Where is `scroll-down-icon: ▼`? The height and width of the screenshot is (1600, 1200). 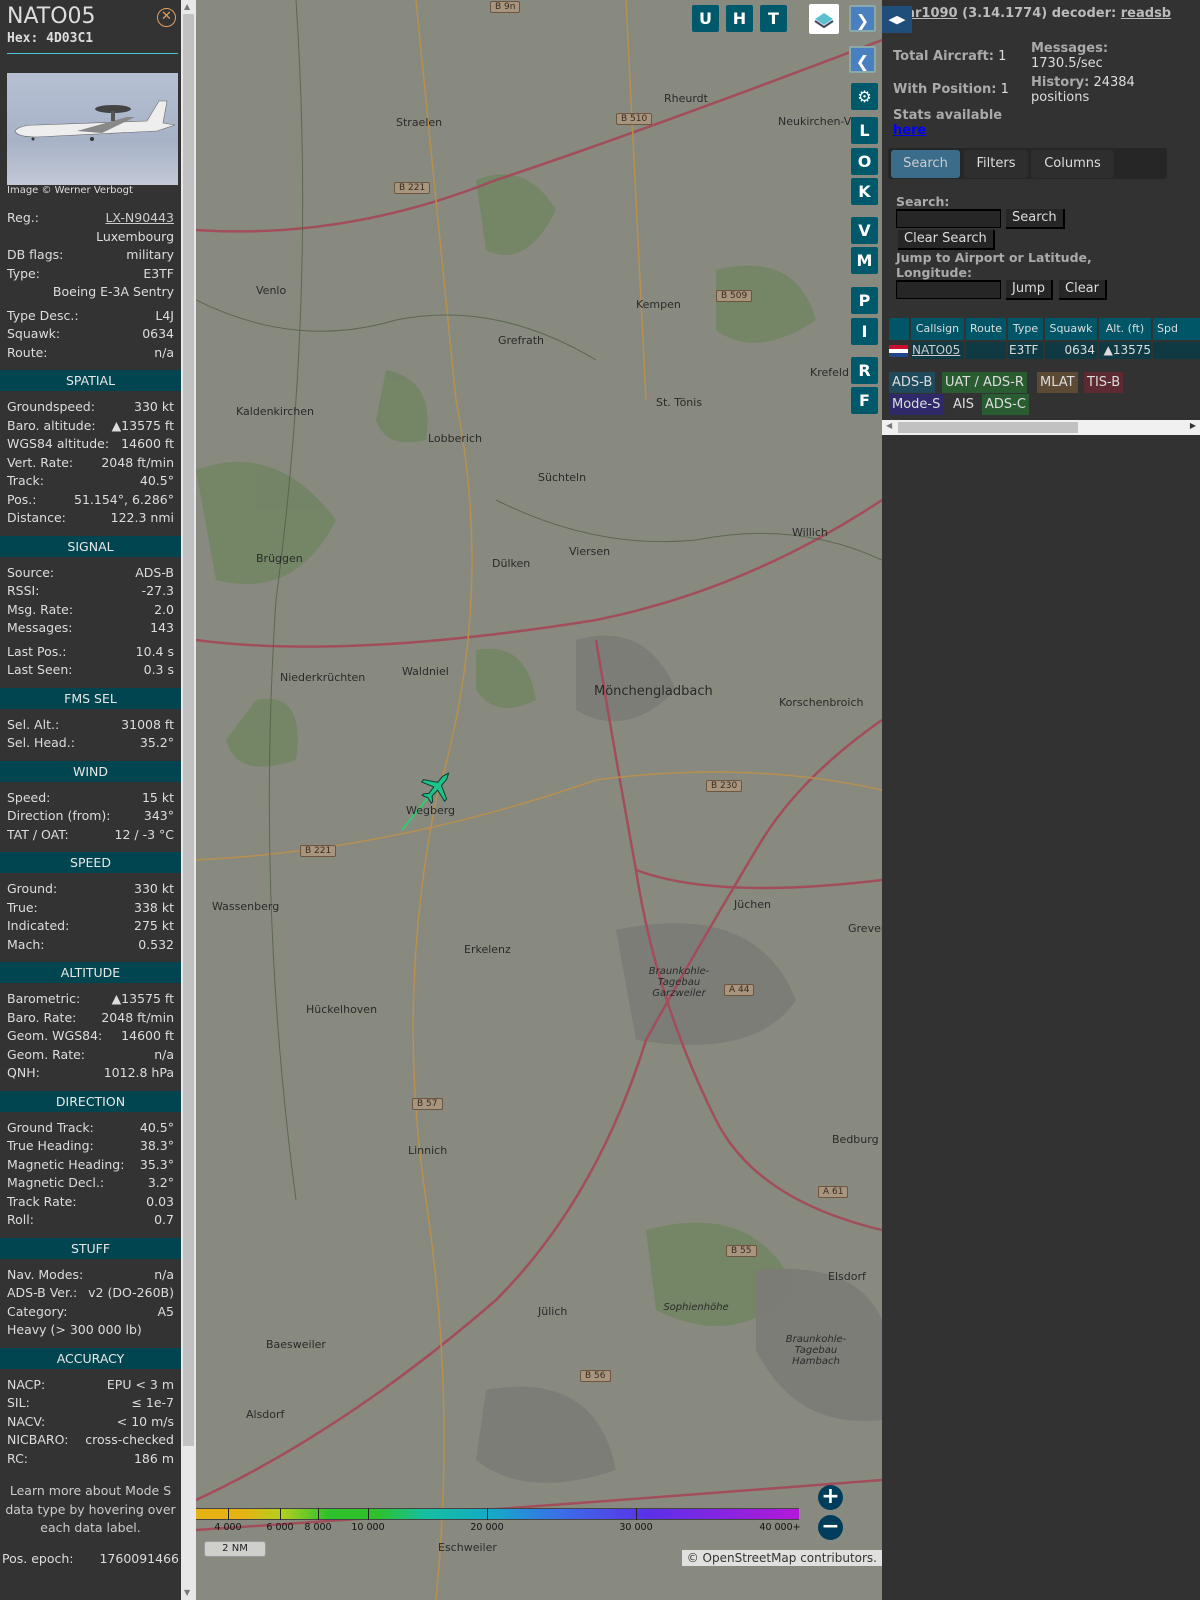
scroll-down-icon: ▼ is located at coordinates (187, 1592).